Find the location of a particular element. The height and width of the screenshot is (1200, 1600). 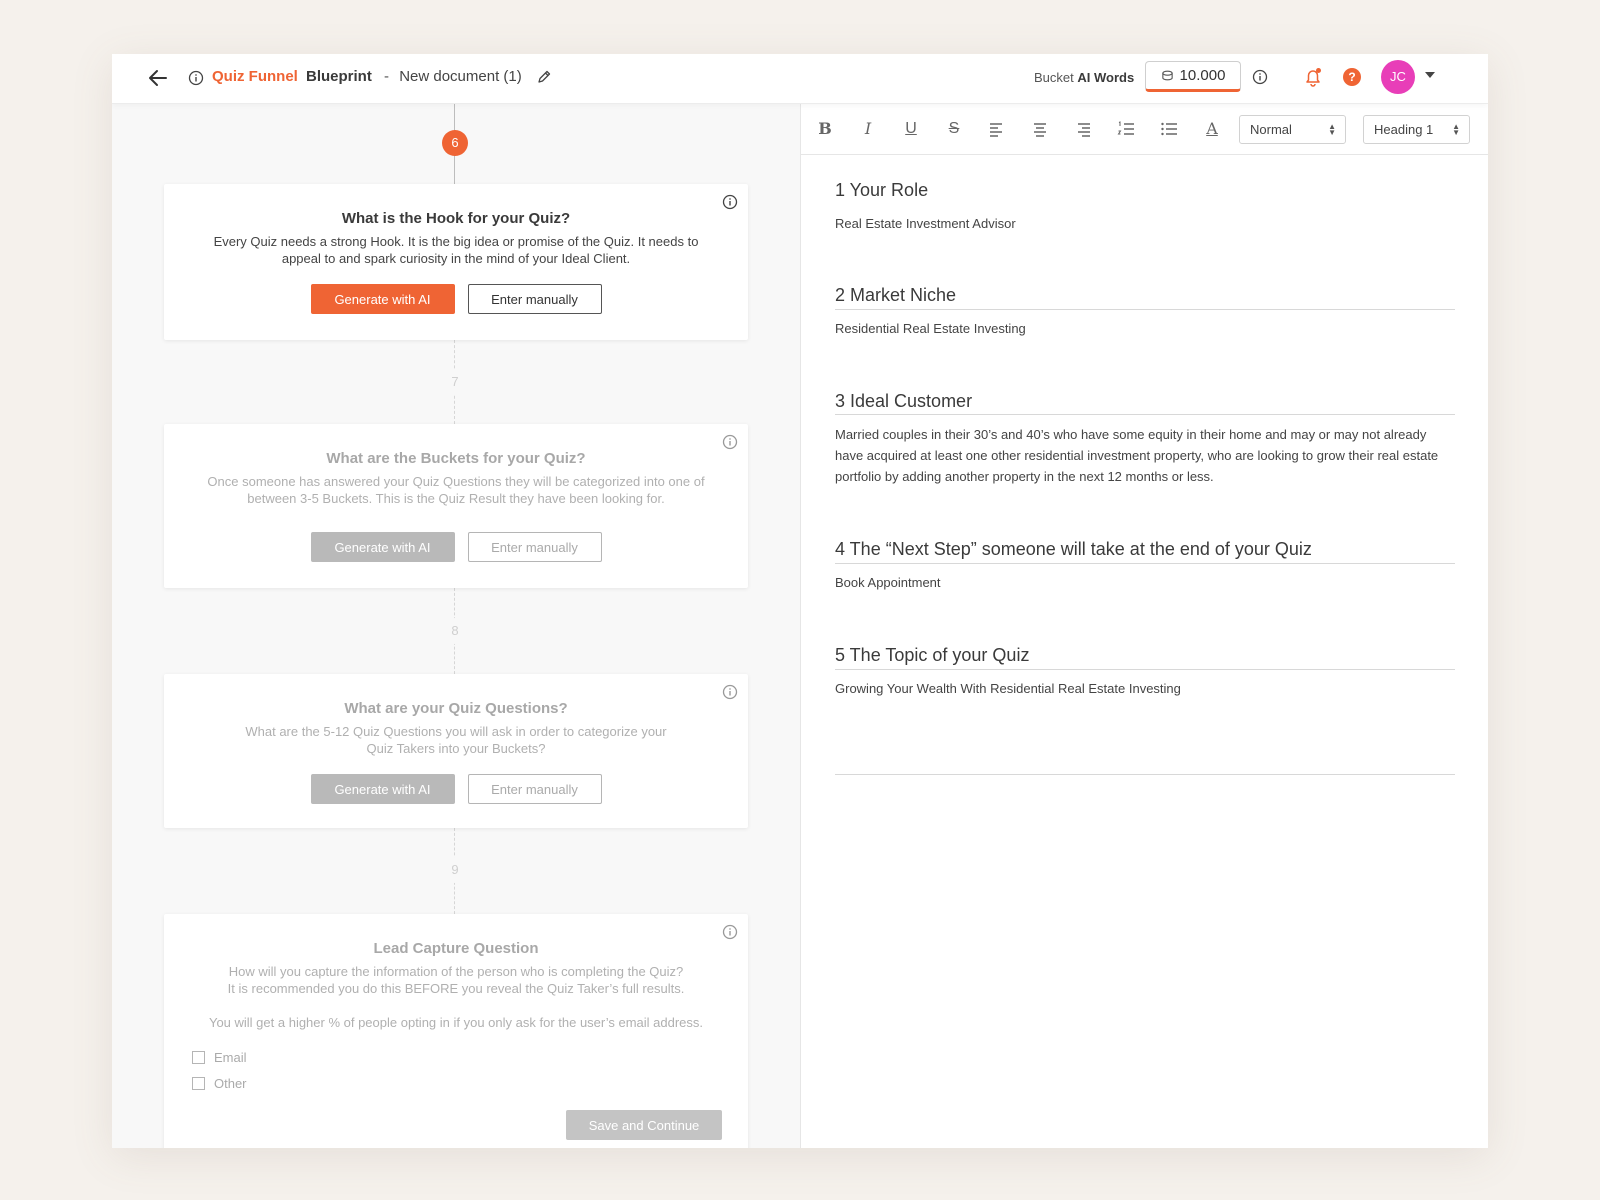

back-arrow-icon is located at coordinates (158, 78).